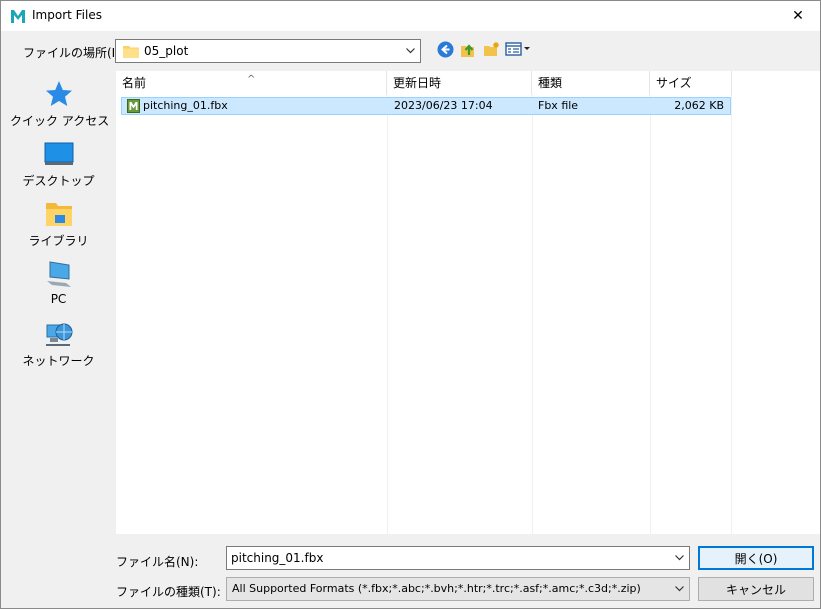  Describe the element at coordinates (60, 107) in the screenshot. I see `place-quick-access: クイック アクセス` at that location.